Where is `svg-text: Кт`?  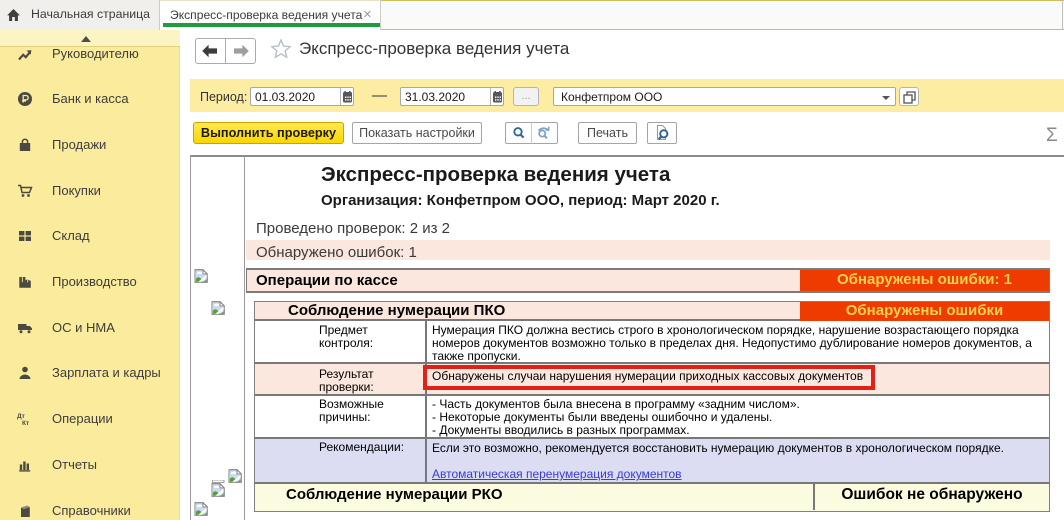 svg-text: Кт is located at coordinates (25, 423).